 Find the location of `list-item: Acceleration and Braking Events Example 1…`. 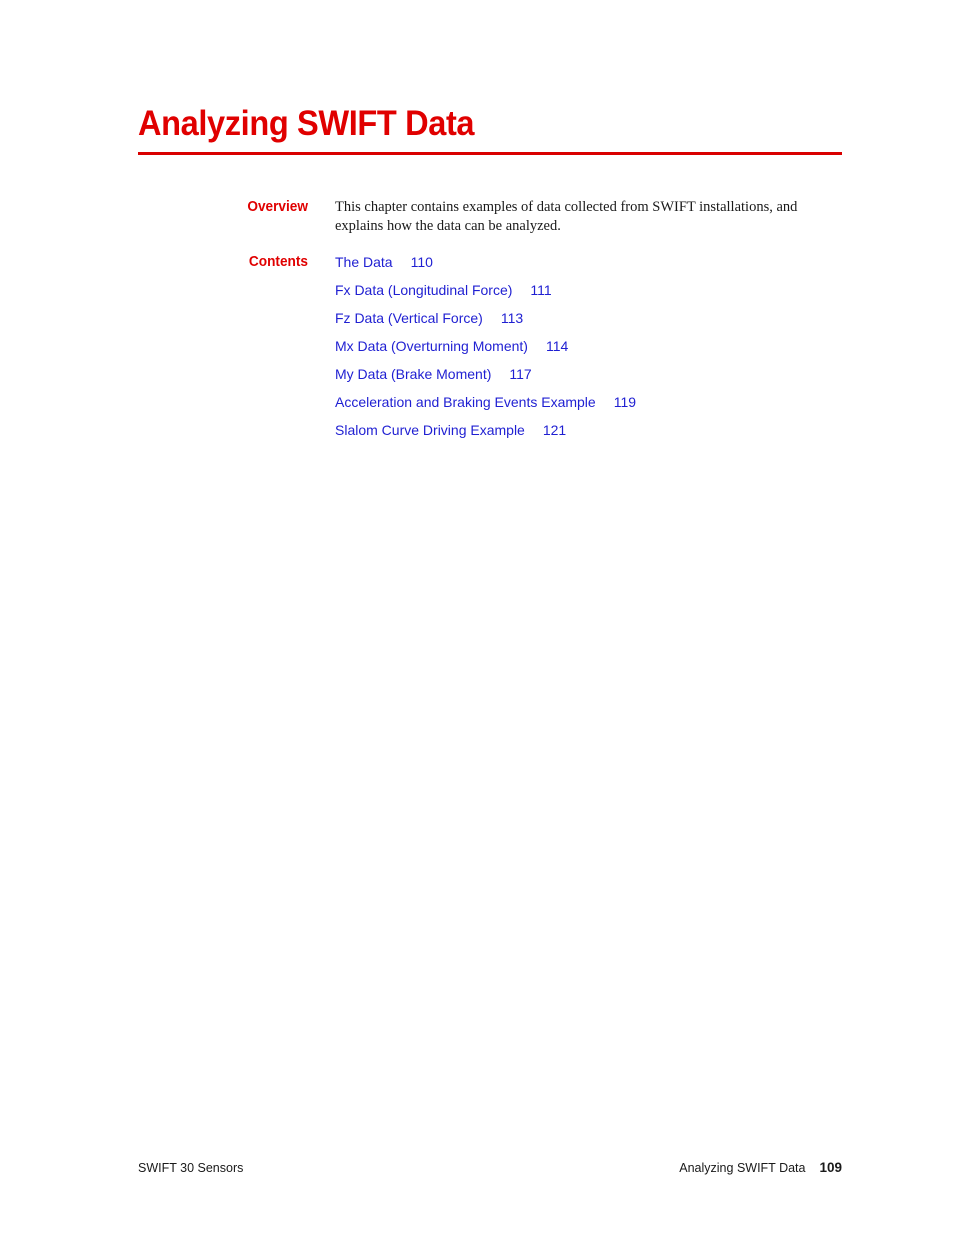

list-item: Acceleration and Braking Events Example 1… is located at coordinates (590, 402).